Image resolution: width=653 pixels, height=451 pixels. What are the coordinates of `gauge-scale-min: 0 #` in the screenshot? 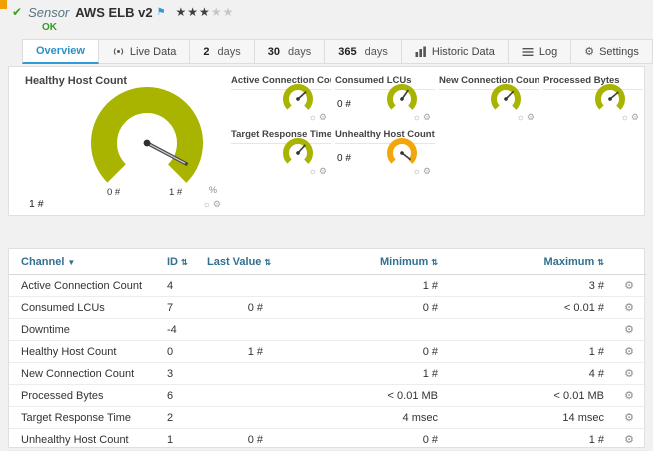 It's located at (114, 192).